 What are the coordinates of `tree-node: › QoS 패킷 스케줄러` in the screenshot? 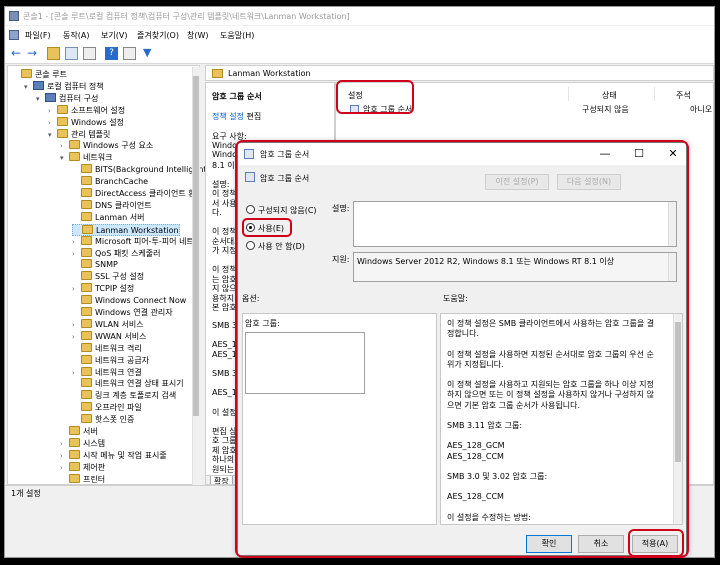 It's located at (116, 253).